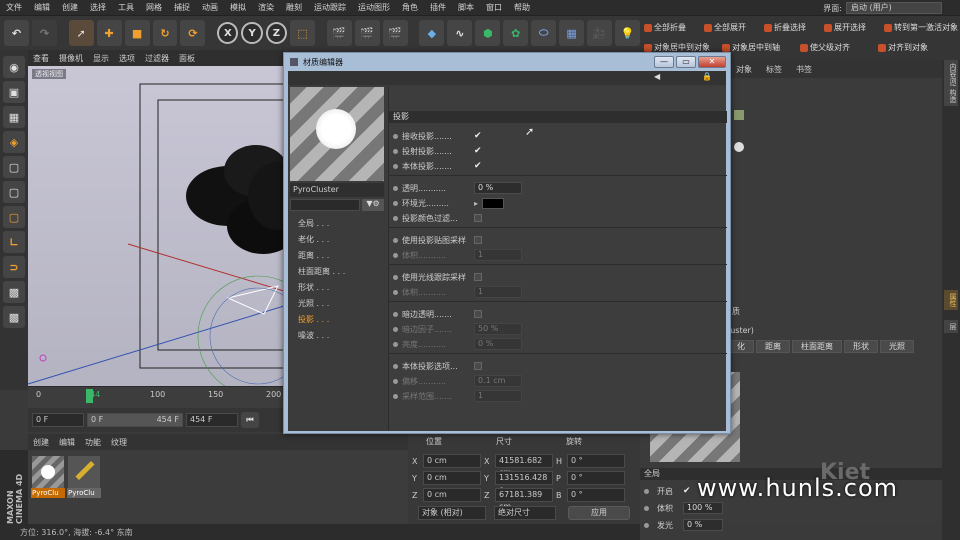 This screenshot has width=960, height=540. Describe the element at coordinates (373, 205) in the screenshot. I see `material-options-icon: ▼⚙` at that location.